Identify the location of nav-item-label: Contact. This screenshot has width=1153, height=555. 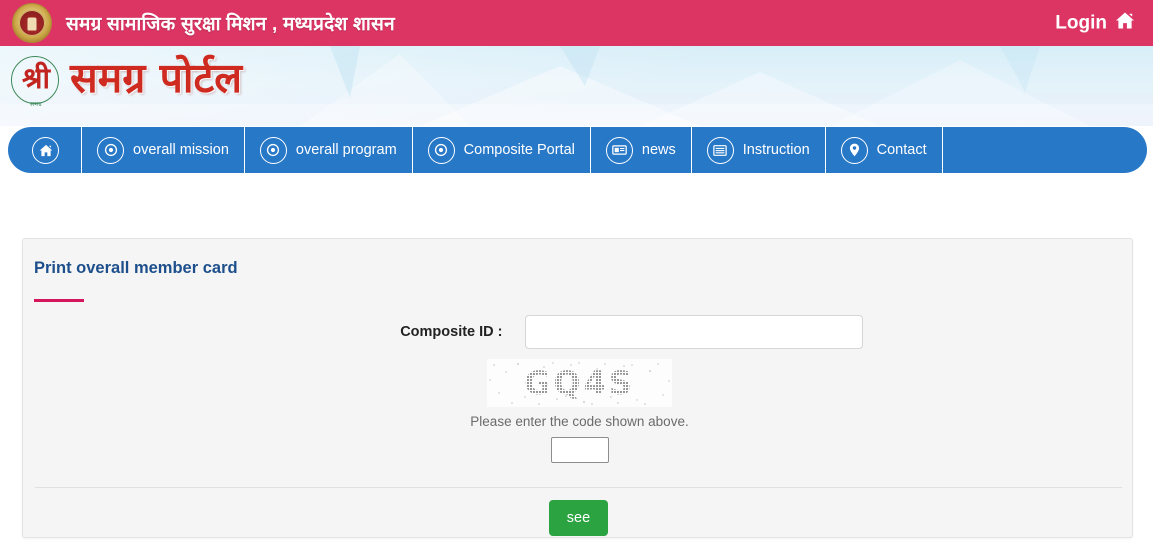
(901, 150).